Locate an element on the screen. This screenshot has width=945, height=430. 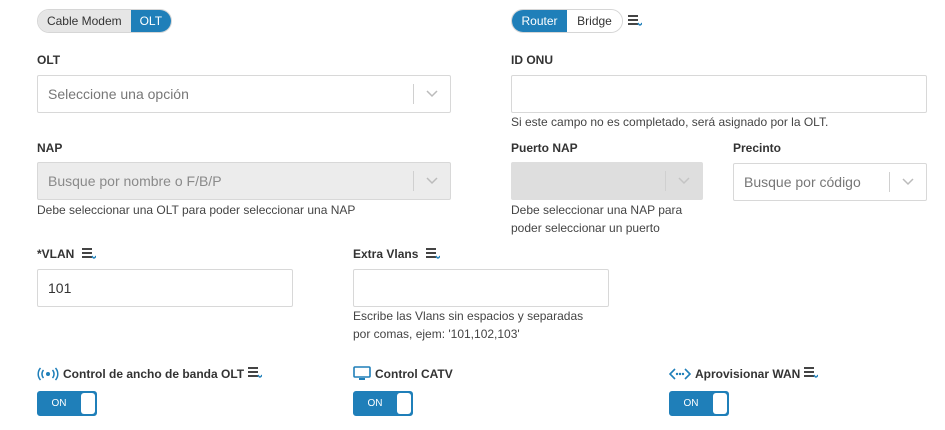
olt-select: Seleccione una opción is located at coordinates (244, 94).